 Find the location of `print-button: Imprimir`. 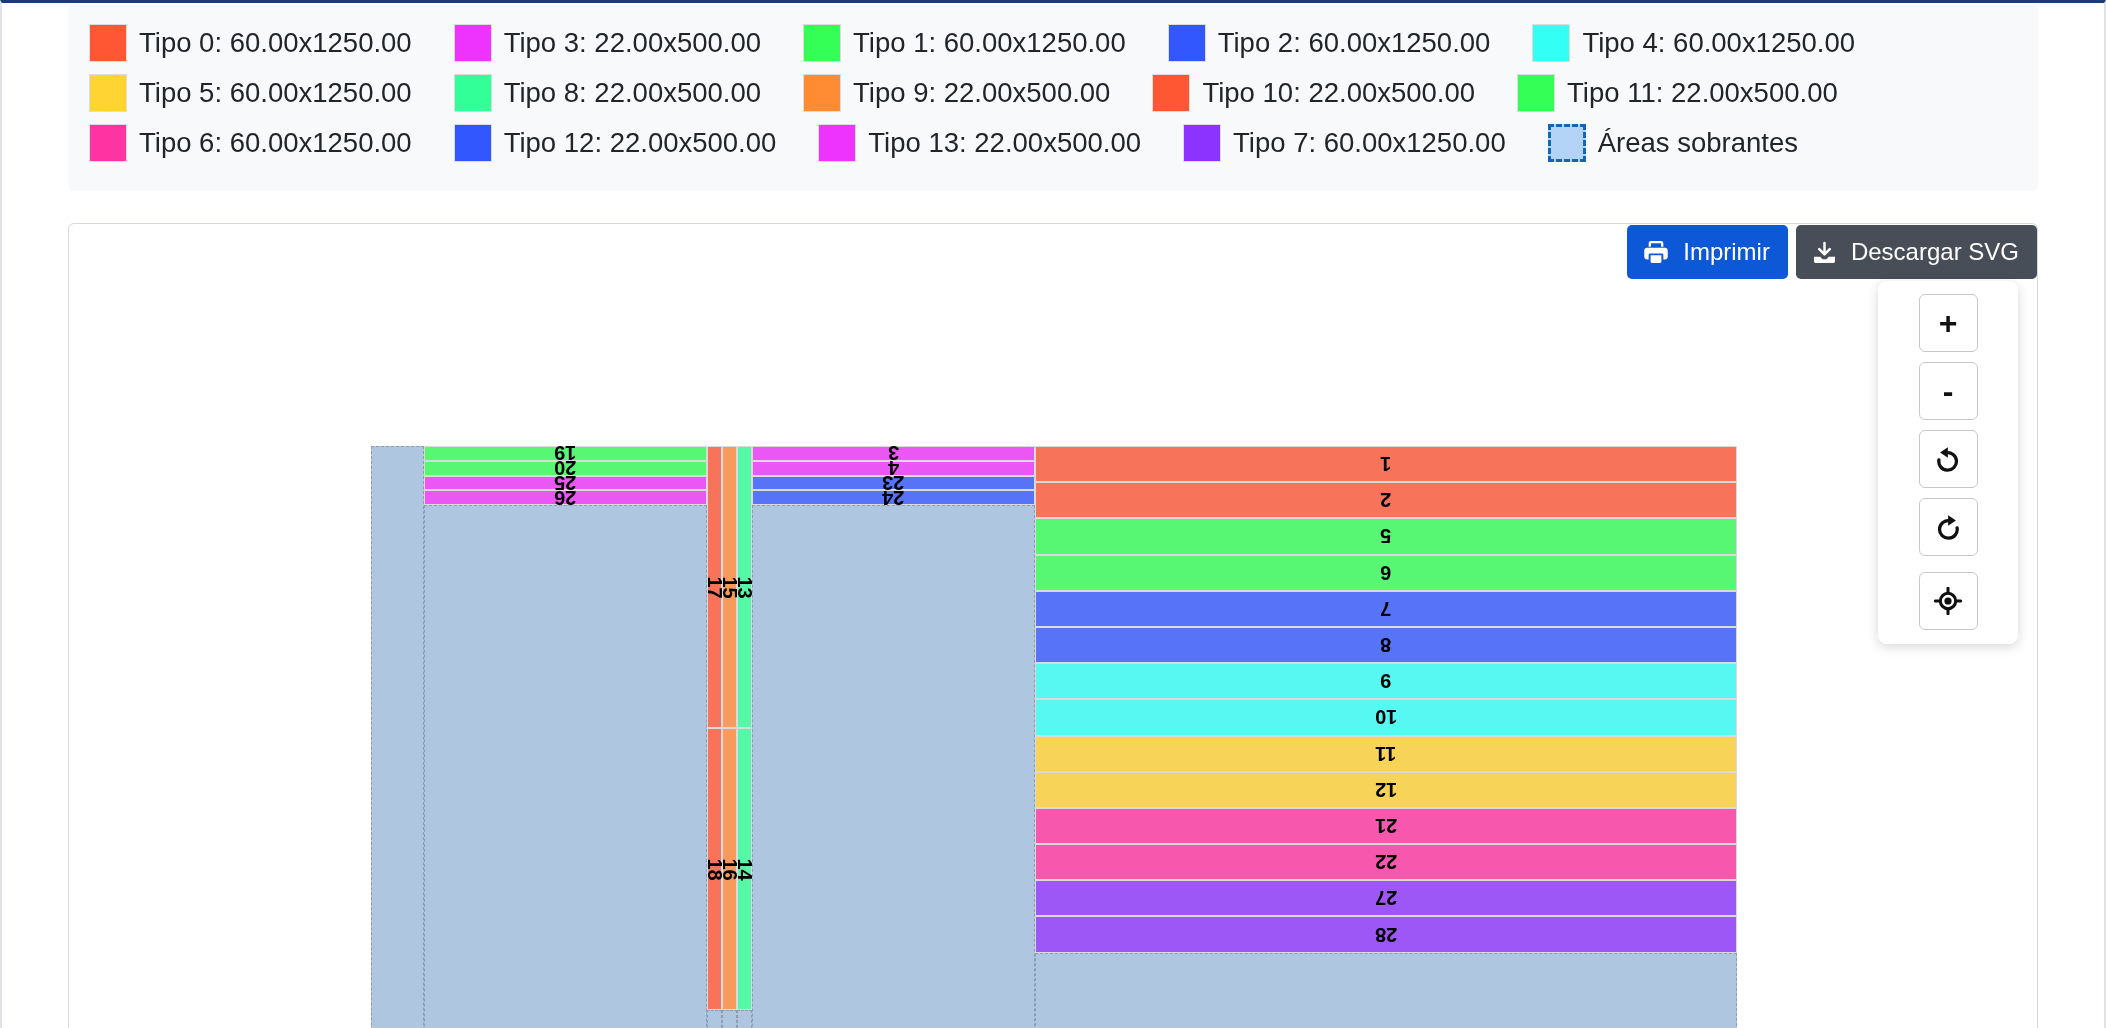

print-button: Imprimir is located at coordinates (1707, 252).